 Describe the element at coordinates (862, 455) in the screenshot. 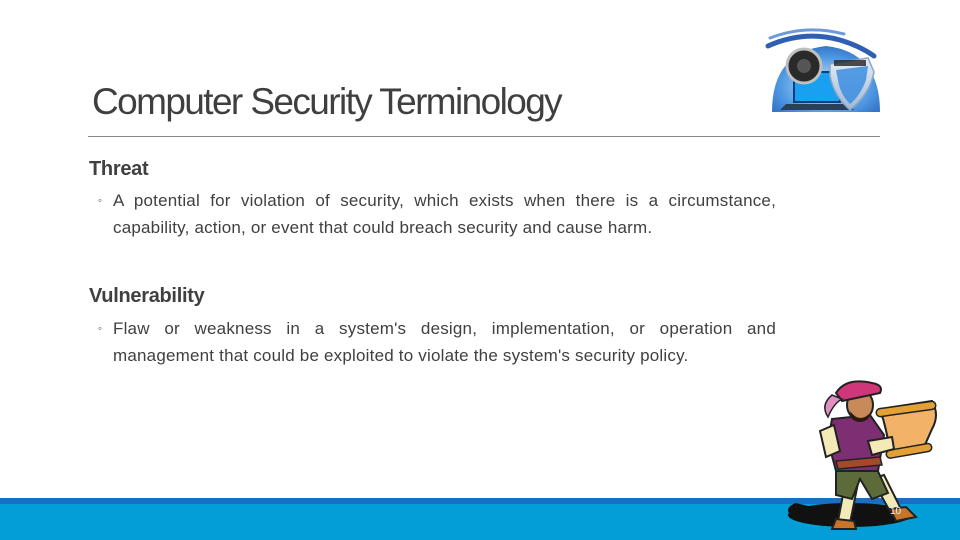

I see `herald-reading-scroll-clipart` at that location.